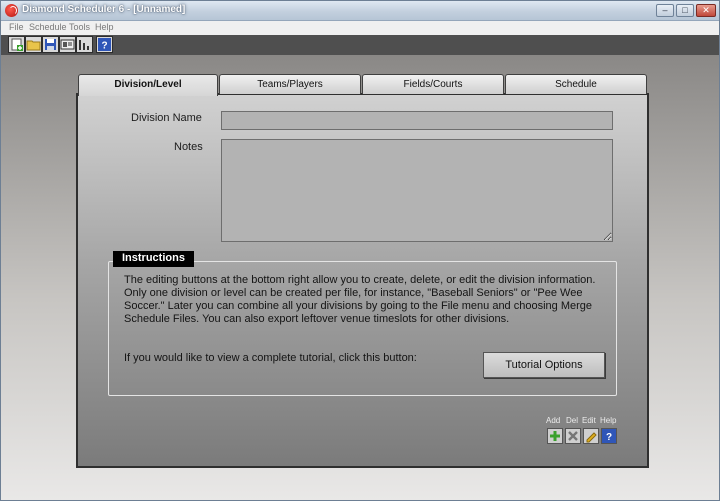 This screenshot has width=720, height=501. What do you see at coordinates (188, 147) in the screenshot?
I see `notes-label: Notes` at bounding box center [188, 147].